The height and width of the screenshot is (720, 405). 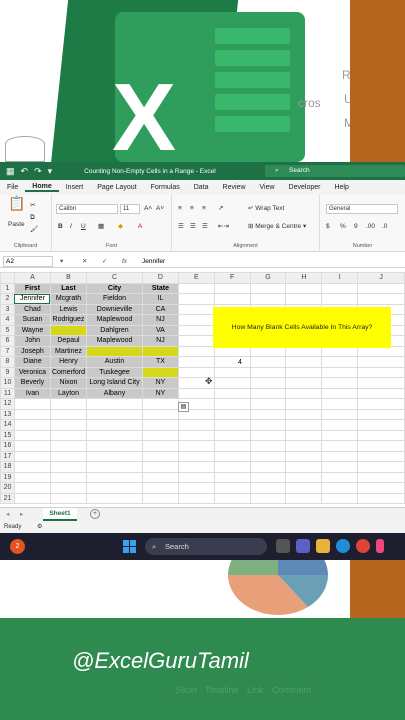 I want to click on row-header: 19, so click(x=7, y=477).